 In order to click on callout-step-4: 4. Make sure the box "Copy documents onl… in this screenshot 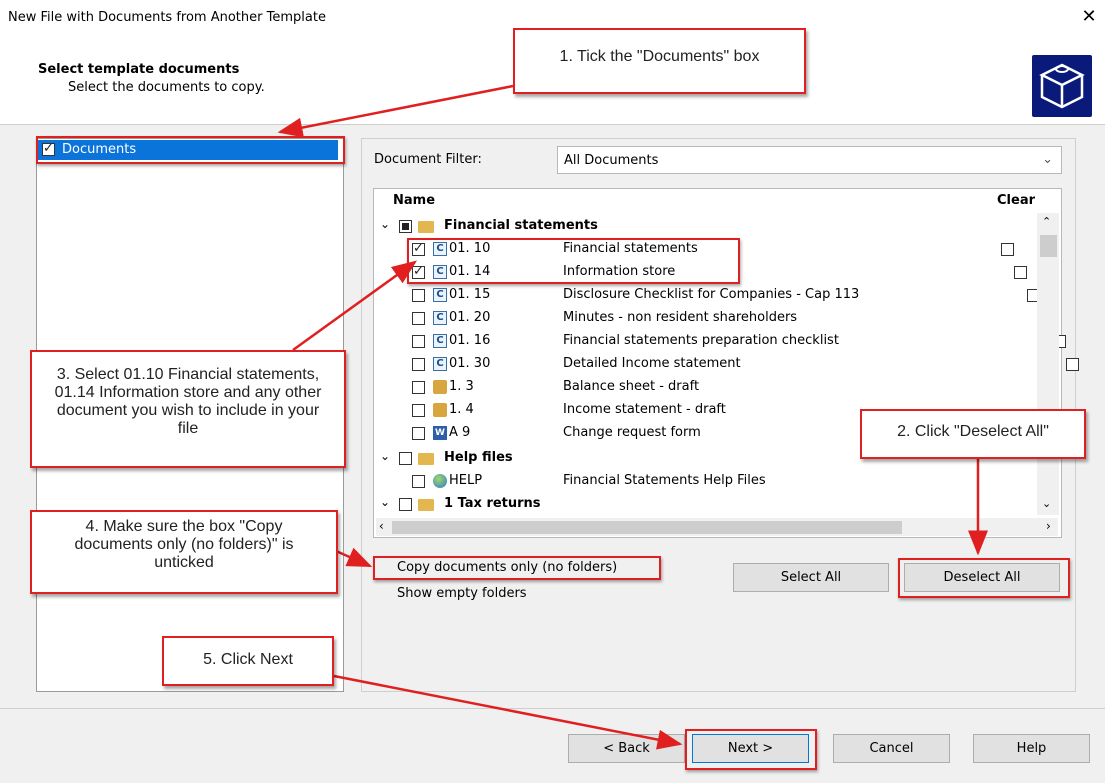, I will do `click(184, 552)`.